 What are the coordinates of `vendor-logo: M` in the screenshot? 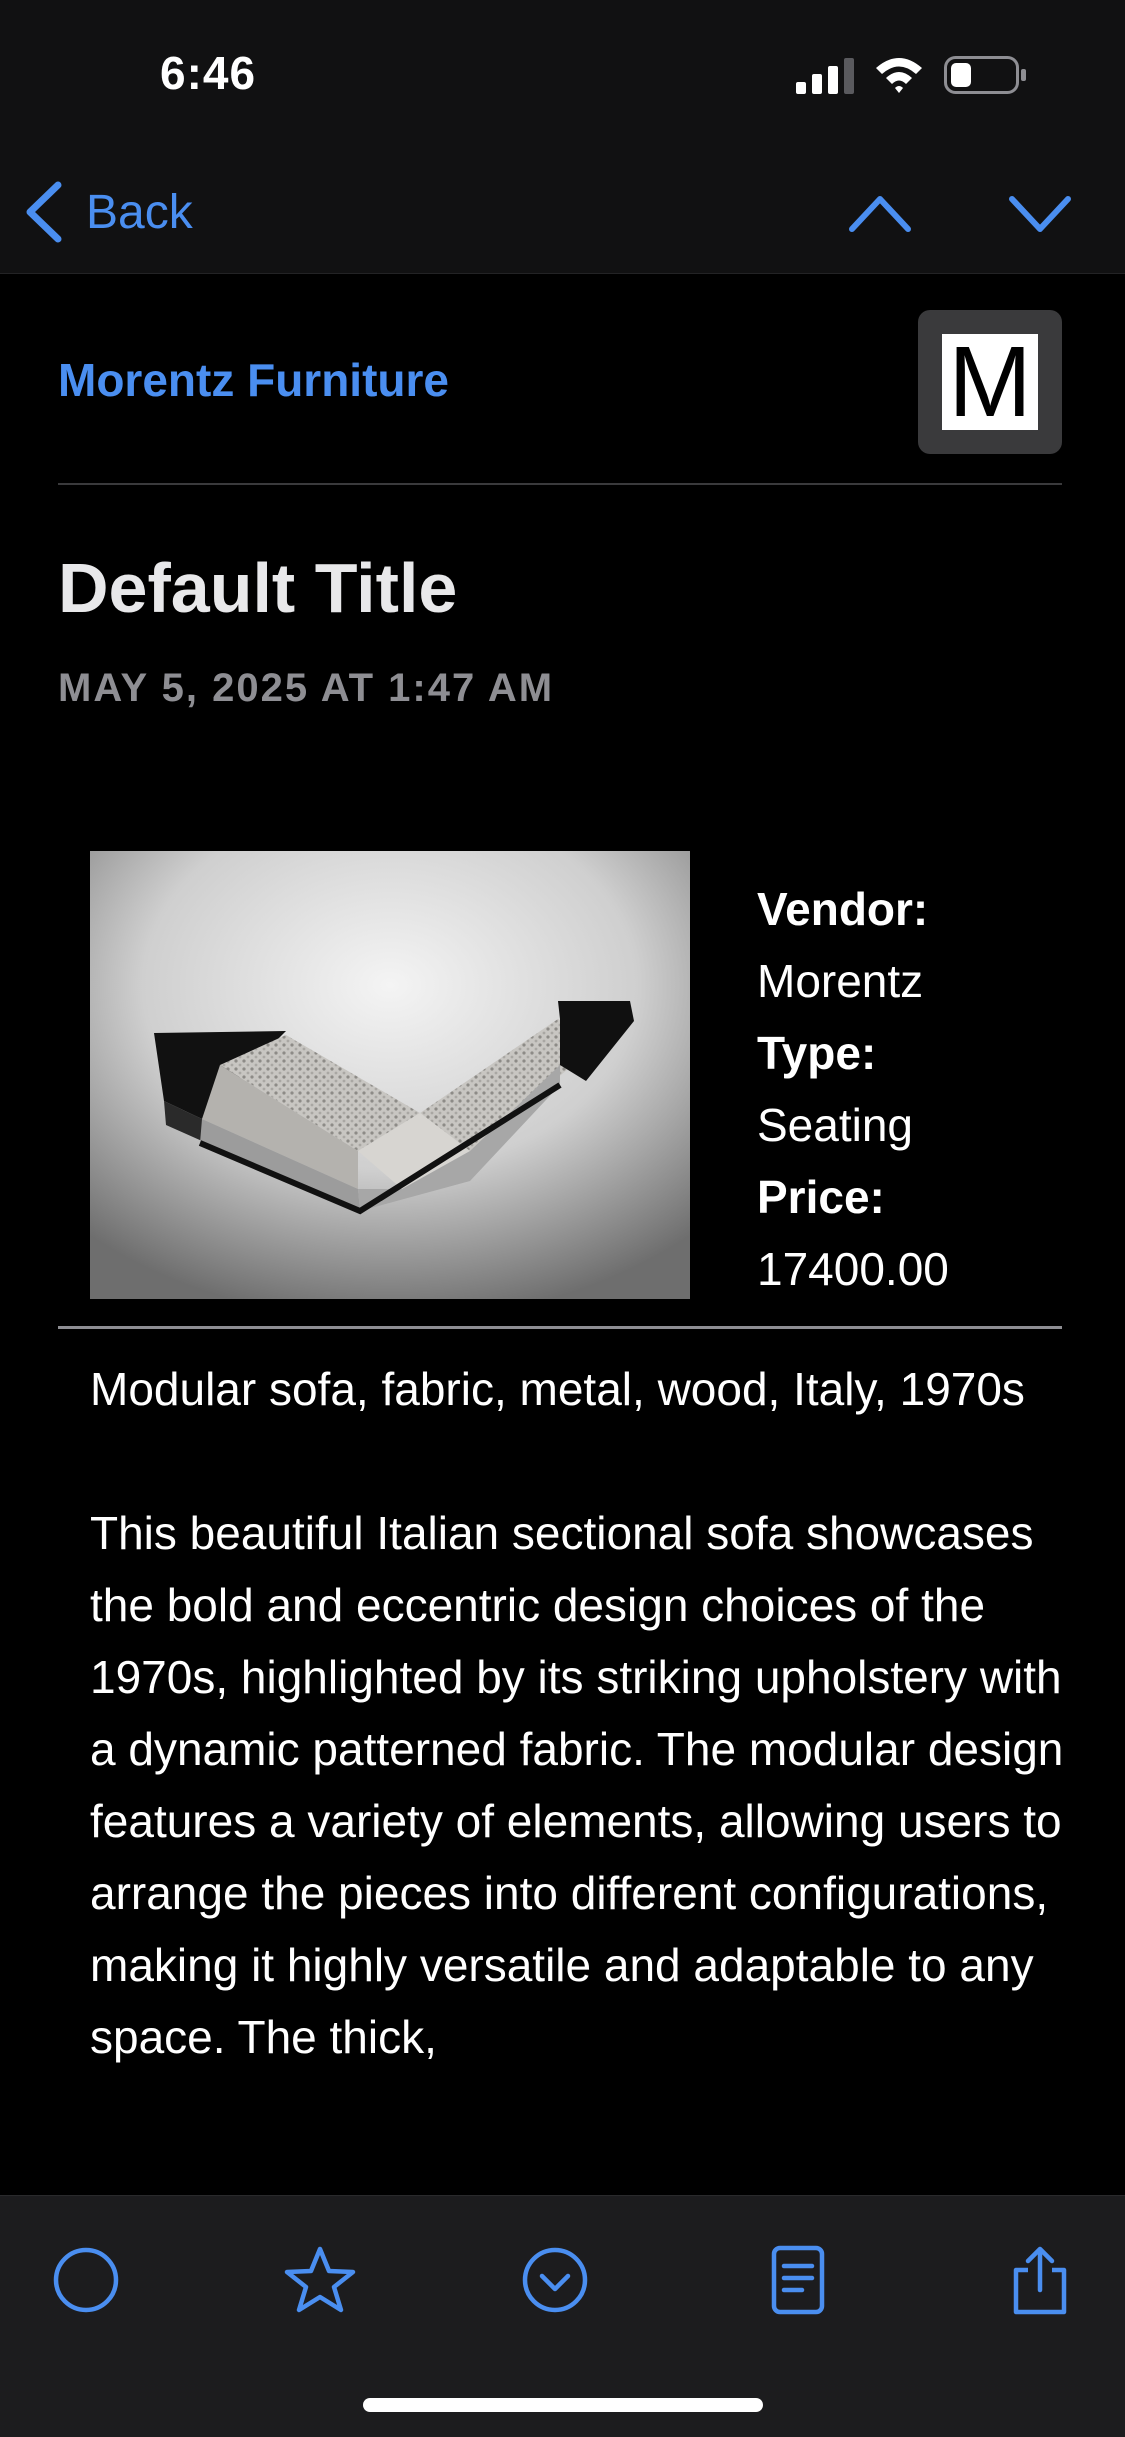 It's located at (990, 382).